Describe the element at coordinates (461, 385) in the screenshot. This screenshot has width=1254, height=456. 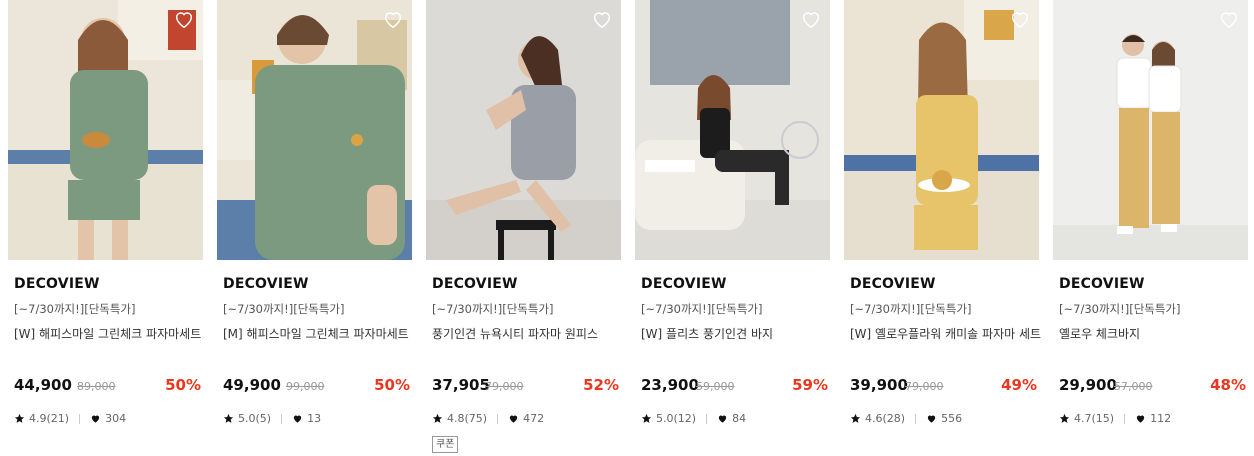
I see `sale-price: 37,905` at that location.